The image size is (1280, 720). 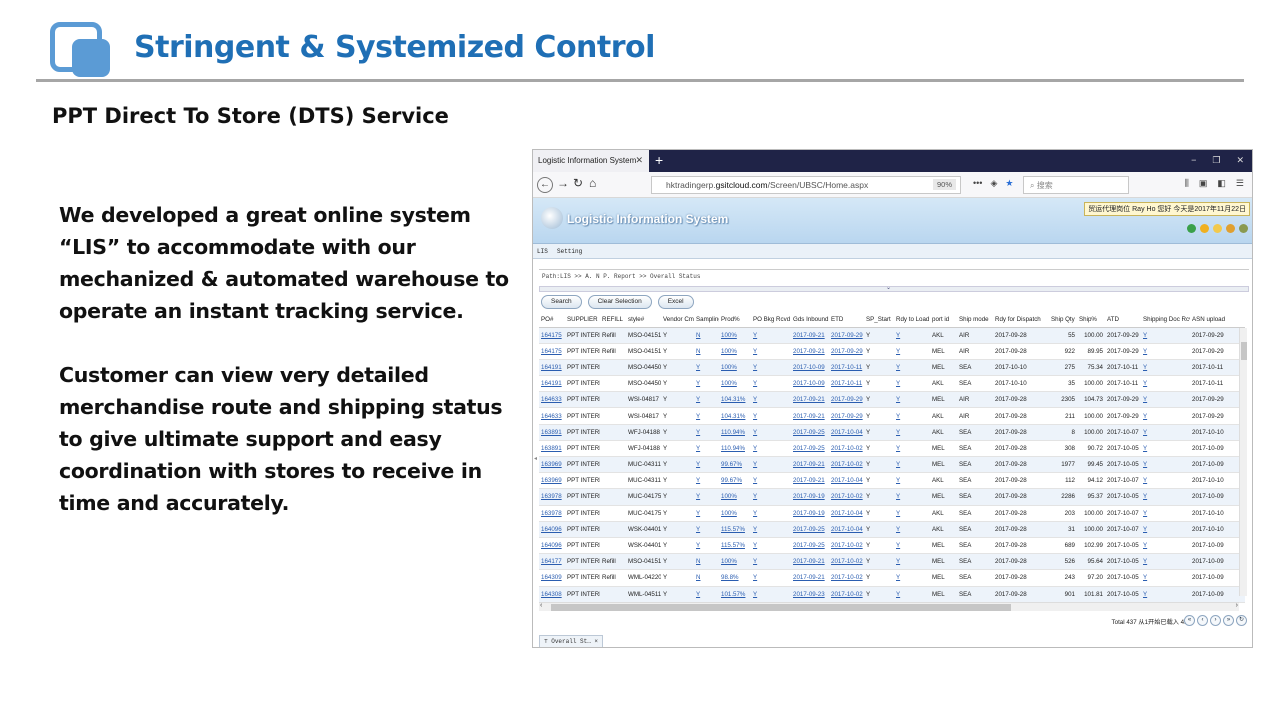 What do you see at coordinates (541, 605) in the screenshot?
I see `scroll-left-icon: ‹` at bounding box center [541, 605].